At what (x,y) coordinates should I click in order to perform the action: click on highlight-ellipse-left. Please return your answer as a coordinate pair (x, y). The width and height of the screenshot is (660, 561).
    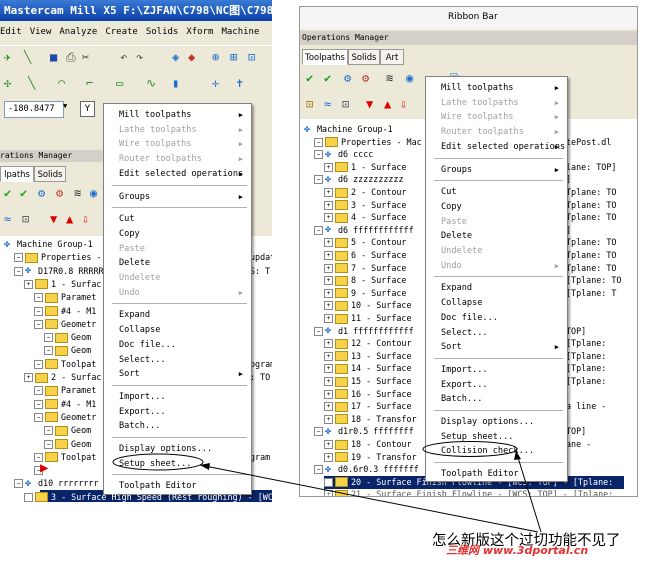
    Looking at the image, I should click on (158, 462).